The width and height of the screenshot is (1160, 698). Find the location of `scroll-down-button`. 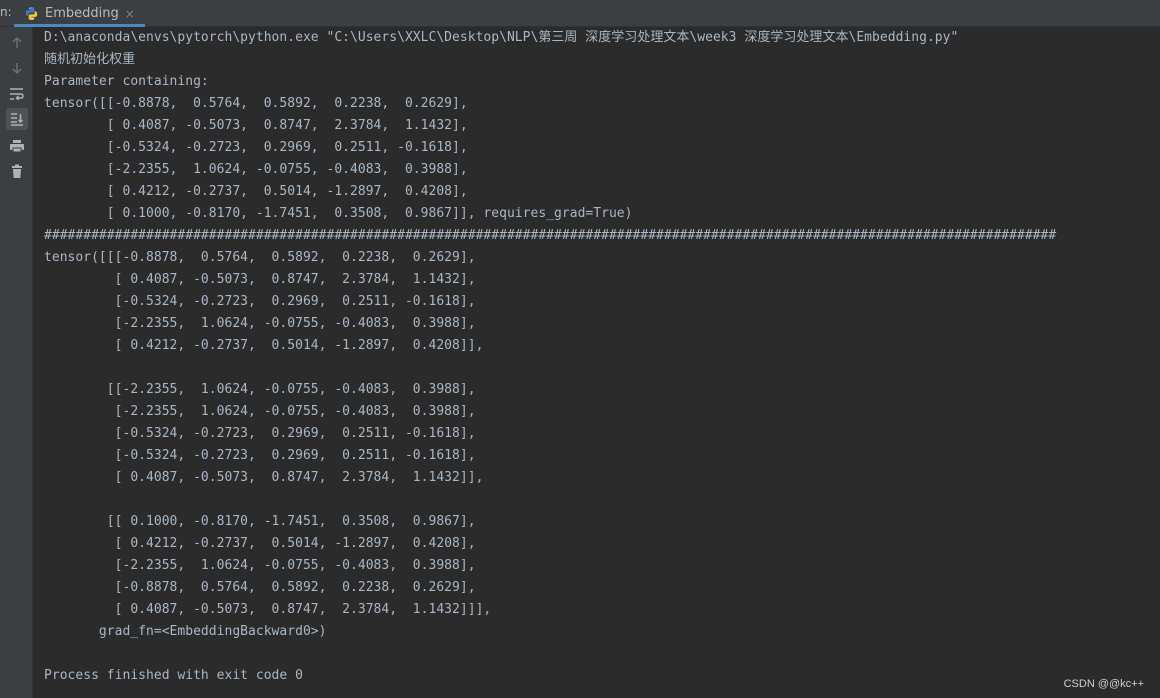

scroll-down-button is located at coordinates (17, 68).